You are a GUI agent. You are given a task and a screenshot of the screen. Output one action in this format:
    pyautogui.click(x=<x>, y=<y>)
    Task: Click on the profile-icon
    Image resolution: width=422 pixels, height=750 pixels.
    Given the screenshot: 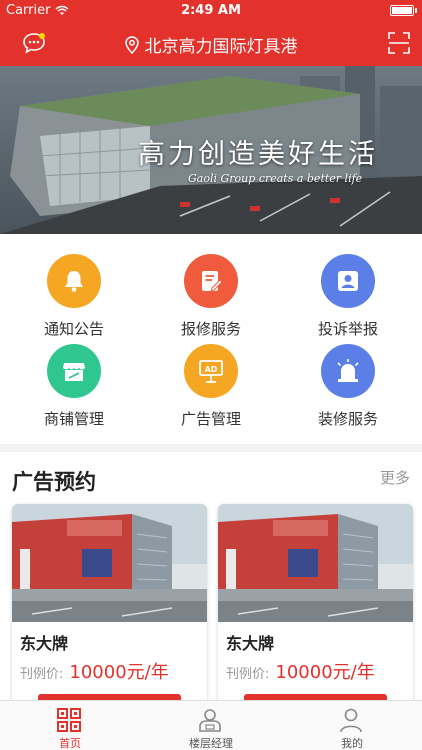 What is the action you would take?
    pyautogui.click(x=351, y=720)
    